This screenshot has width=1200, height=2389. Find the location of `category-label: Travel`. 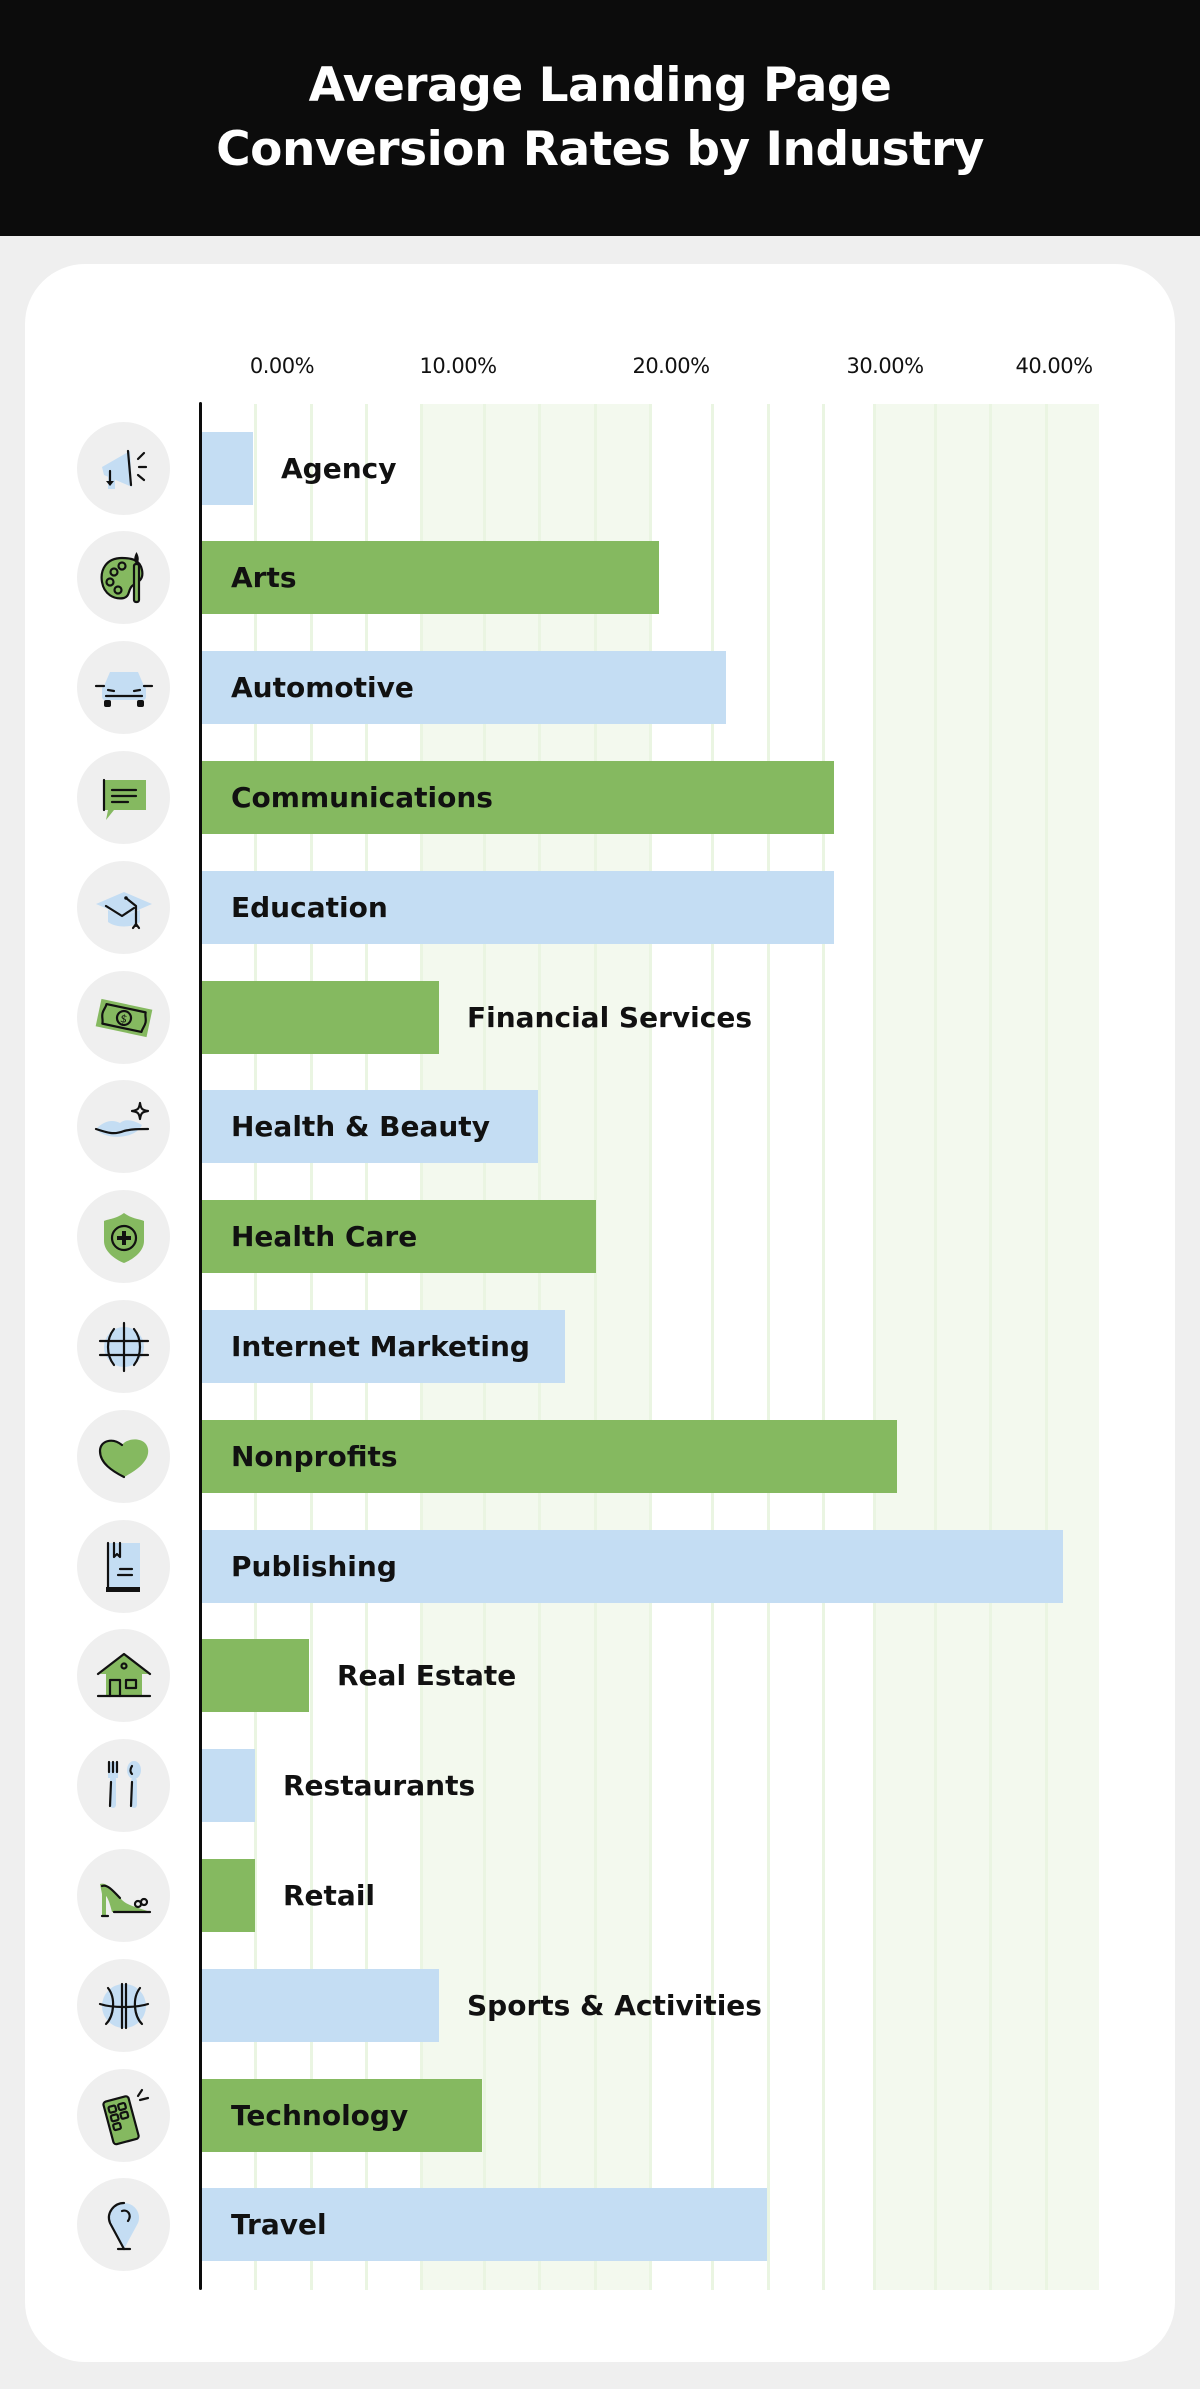

category-label: Travel is located at coordinates (279, 2224).